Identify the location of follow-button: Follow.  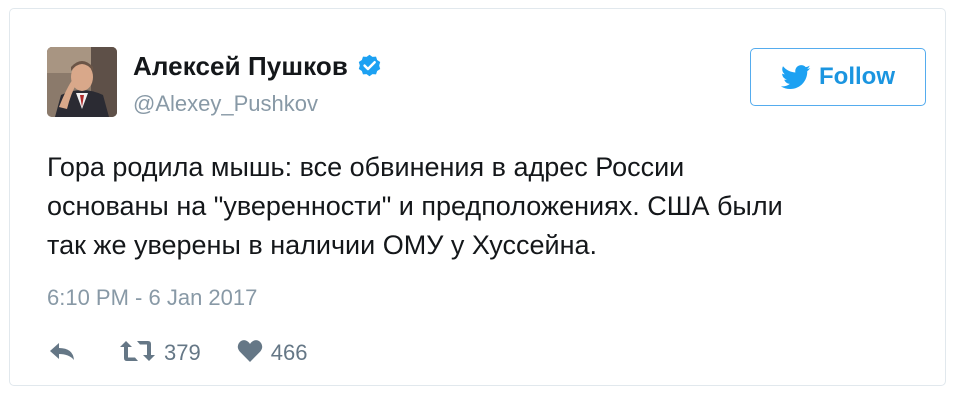
(838, 77).